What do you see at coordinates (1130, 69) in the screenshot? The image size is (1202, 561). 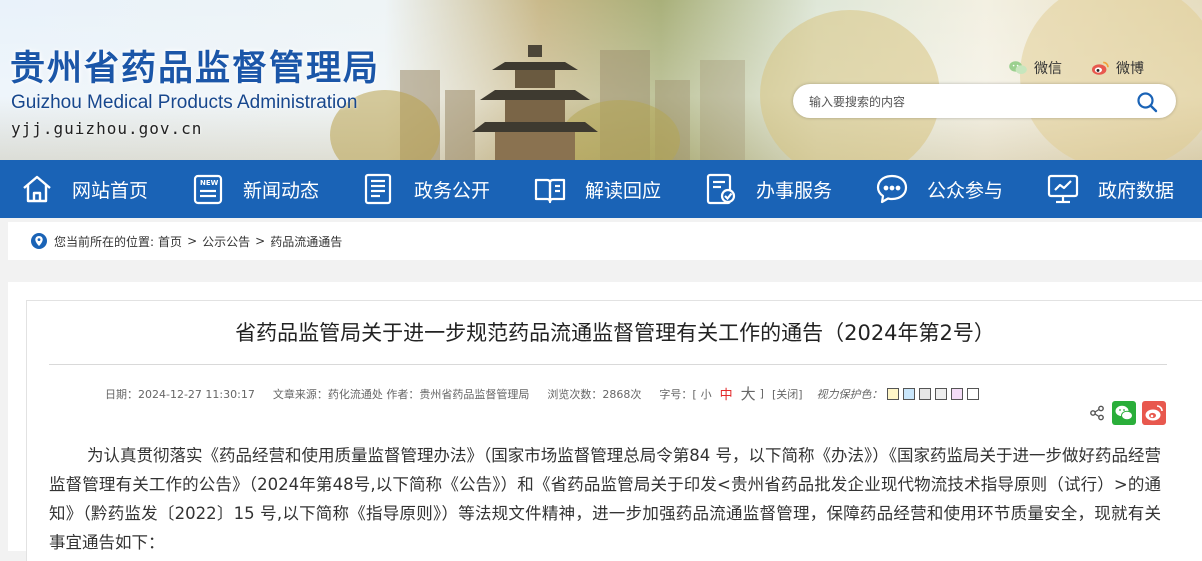 I see `weibo-label: 微博` at bounding box center [1130, 69].